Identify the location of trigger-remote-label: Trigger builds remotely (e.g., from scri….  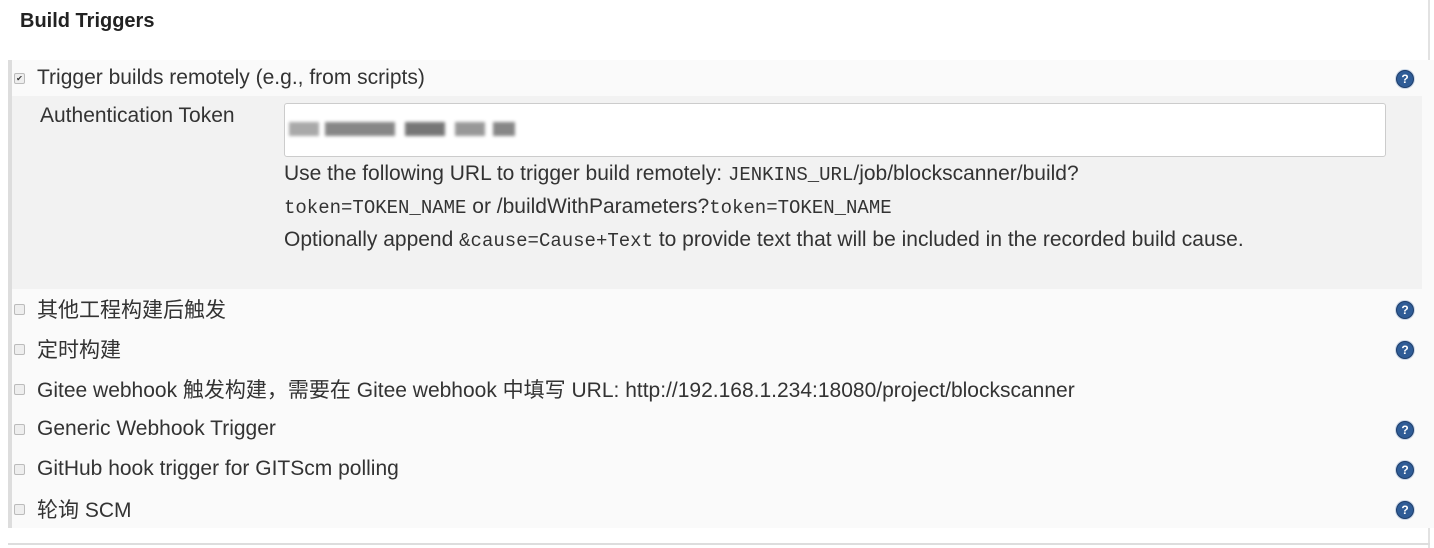
(231, 77).